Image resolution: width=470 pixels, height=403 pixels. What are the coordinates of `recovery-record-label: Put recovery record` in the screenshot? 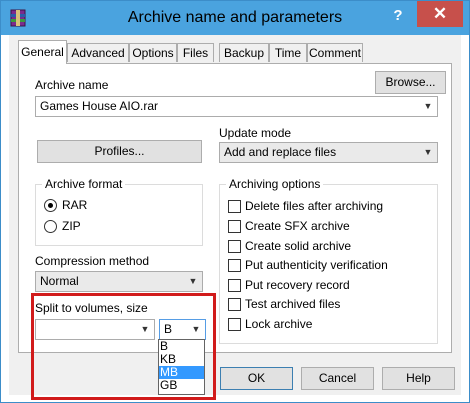 It's located at (297, 285).